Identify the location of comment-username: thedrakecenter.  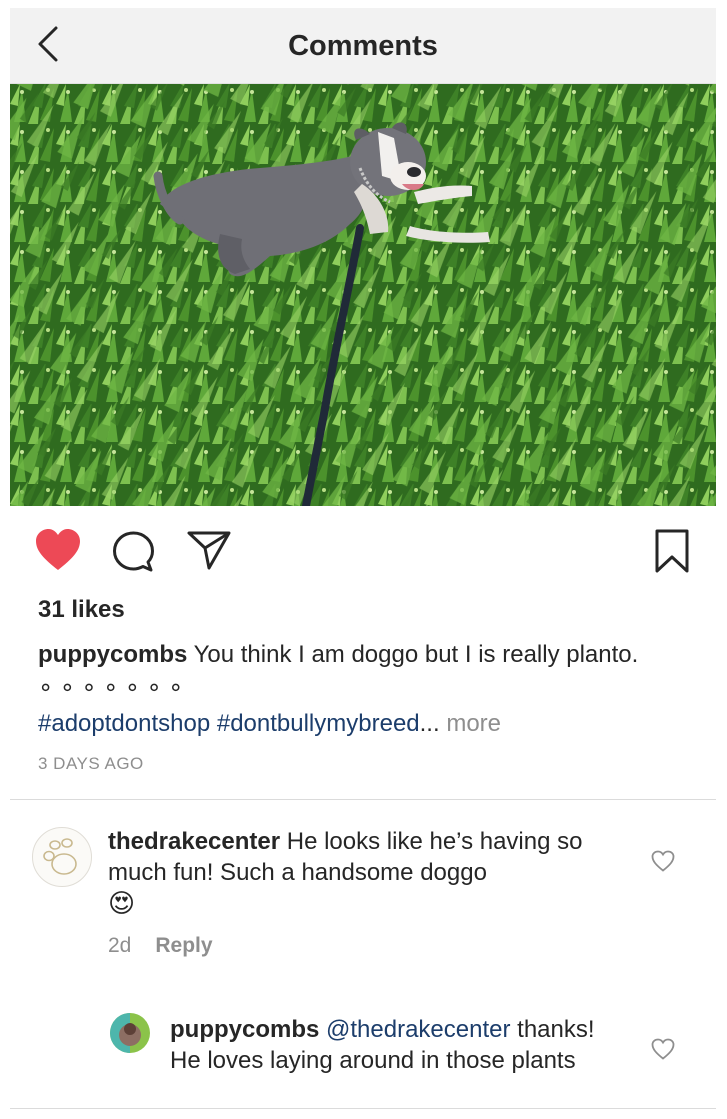
(194, 841).